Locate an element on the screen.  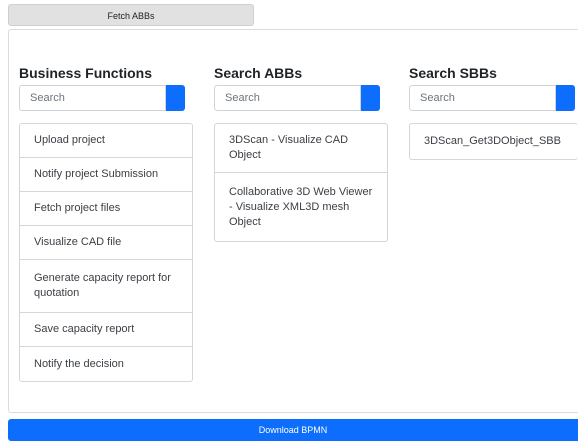
search-sbbs-search-input is located at coordinates (482, 98).